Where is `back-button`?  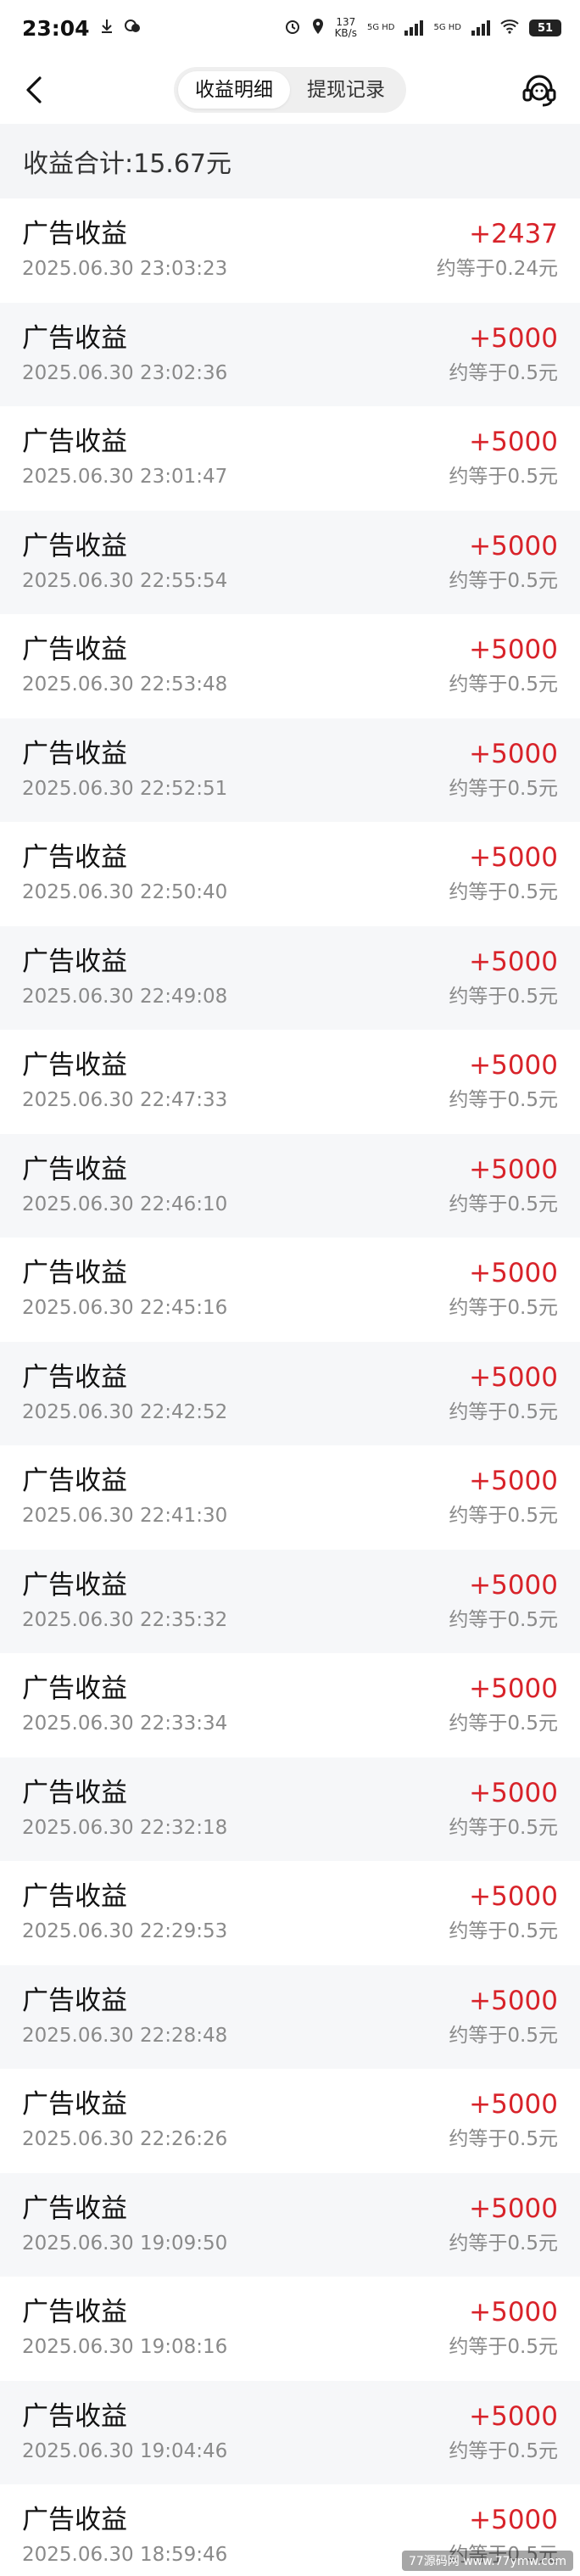 back-button is located at coordinates (34, 90).